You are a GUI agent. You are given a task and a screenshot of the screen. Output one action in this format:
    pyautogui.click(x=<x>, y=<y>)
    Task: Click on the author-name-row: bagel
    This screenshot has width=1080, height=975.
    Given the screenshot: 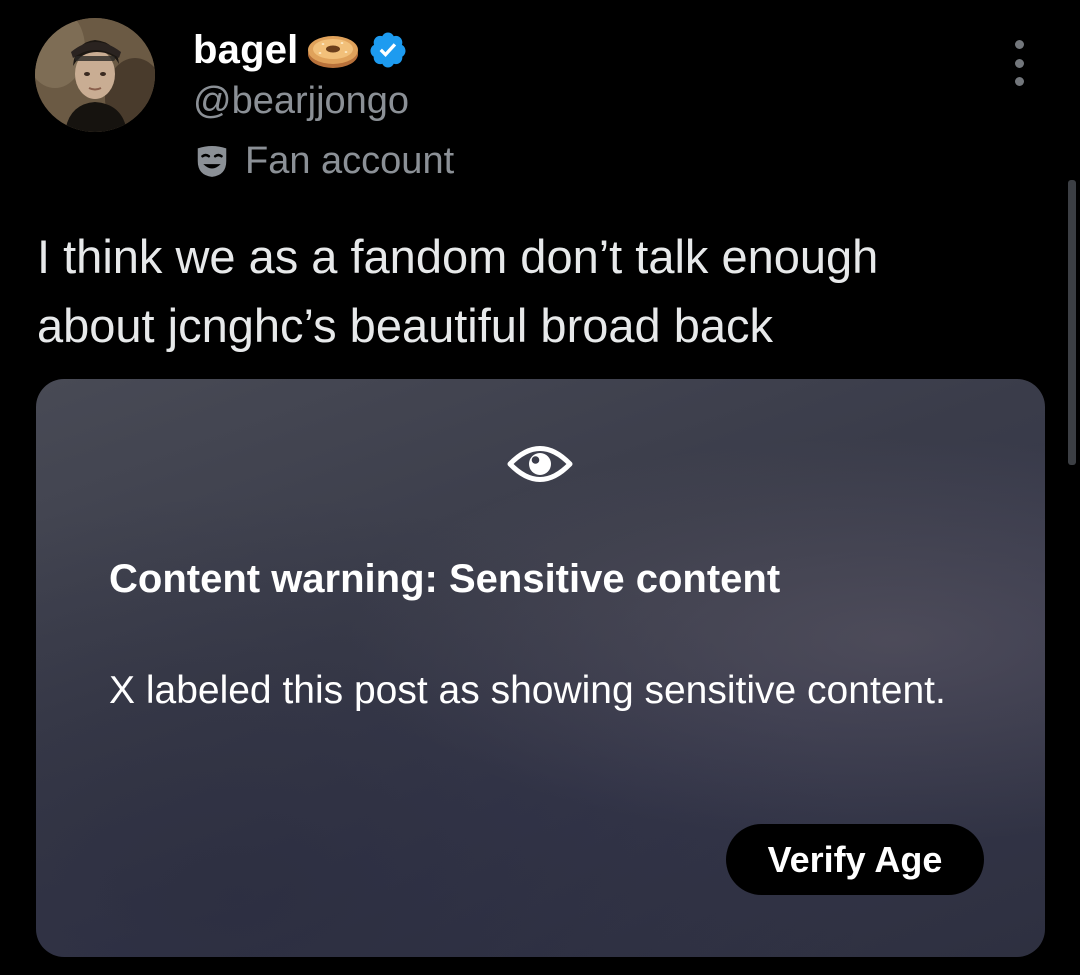 What is the action you would take?
    pyautogui.click(x=300, y=50)
    